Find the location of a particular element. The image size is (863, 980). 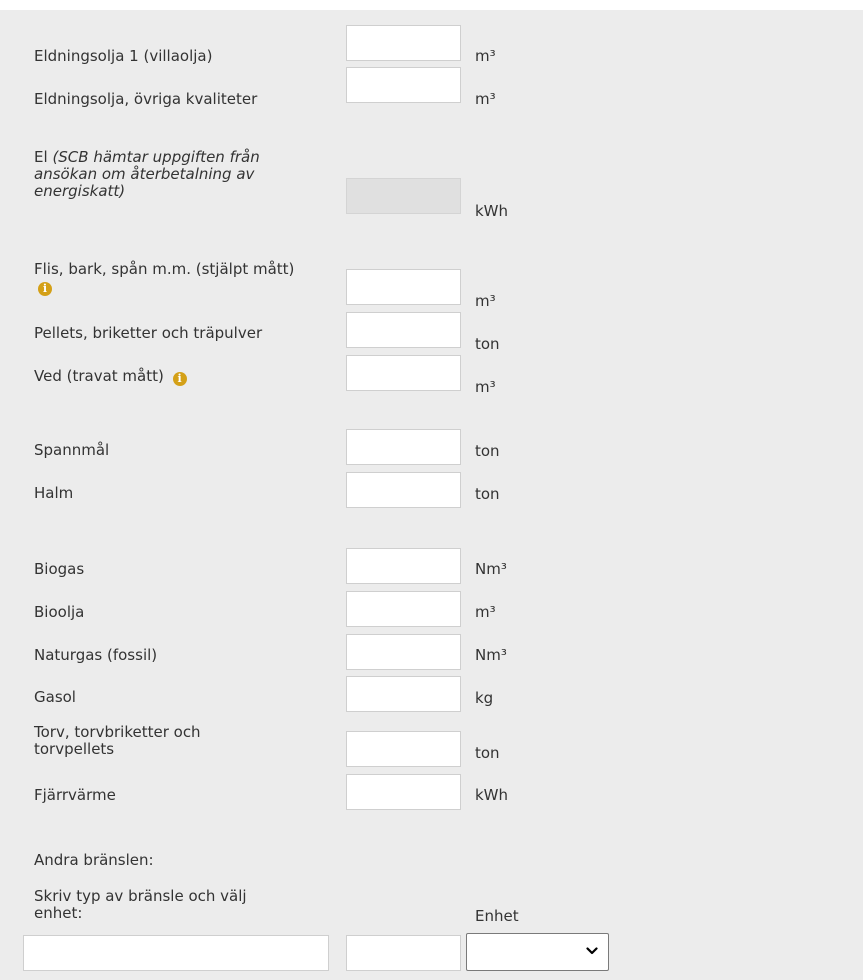

fuel-label-eldningsolja-1: Eldningsolja 1 (villaolja) is located at coordinates (123, 56).